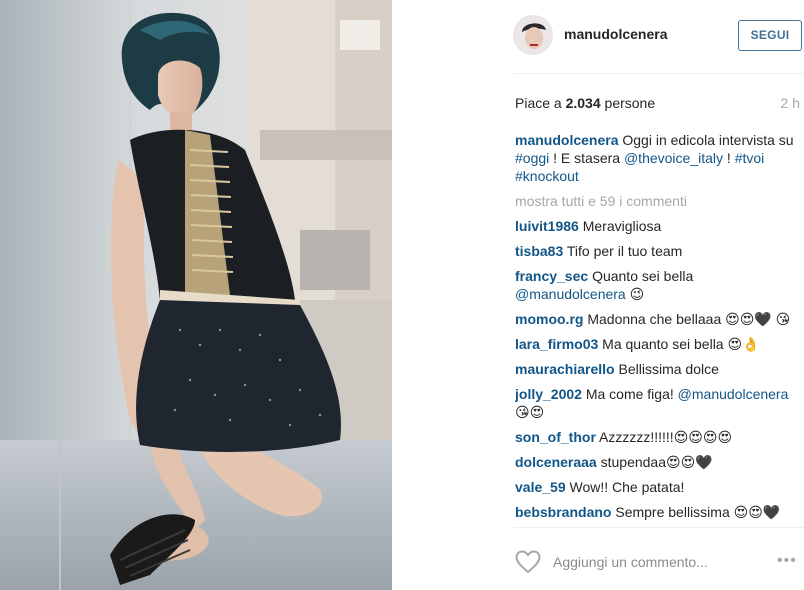 The height and width of the screenshot is (590, 804). I want to click on post-author-username: manudolcenera, so click(615, 34).